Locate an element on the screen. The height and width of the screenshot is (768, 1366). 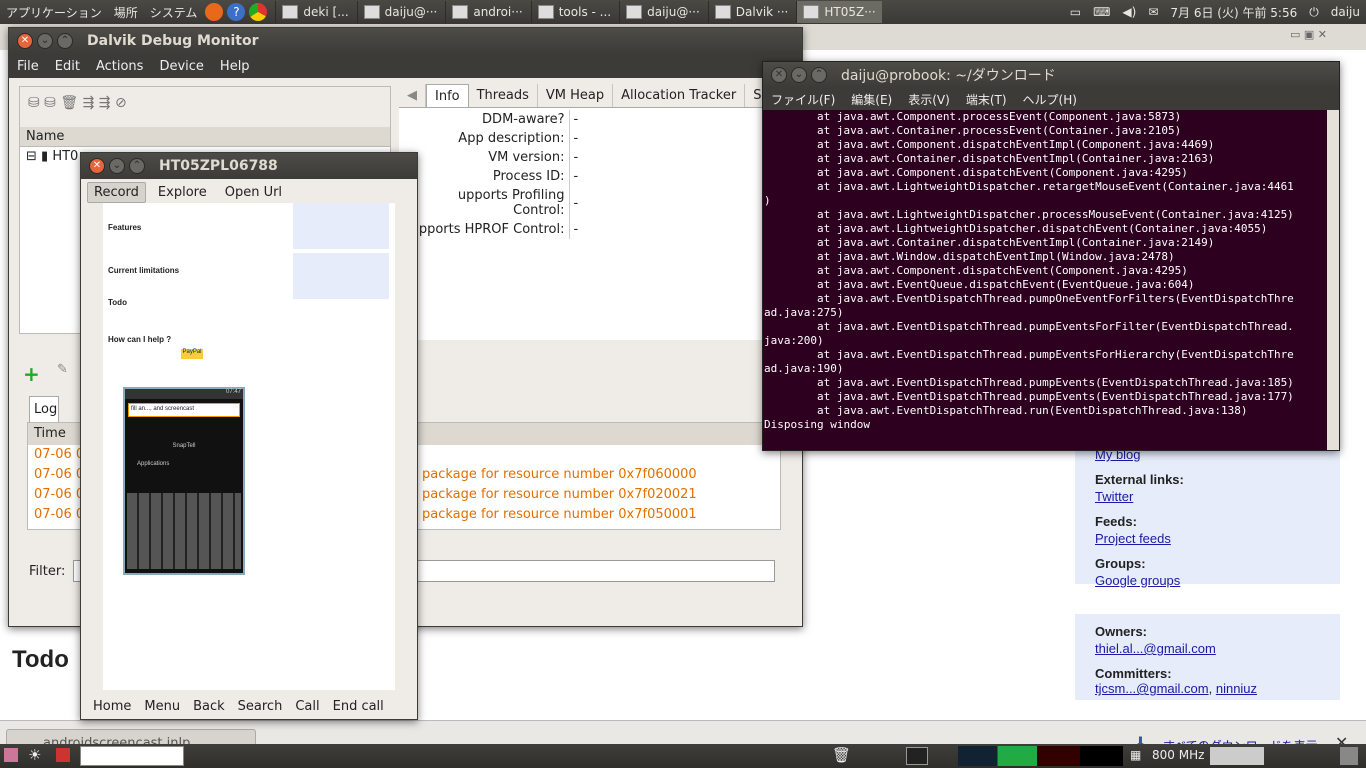
menu-item: ヘルプ(H) is located at coordinates (1050, 99).